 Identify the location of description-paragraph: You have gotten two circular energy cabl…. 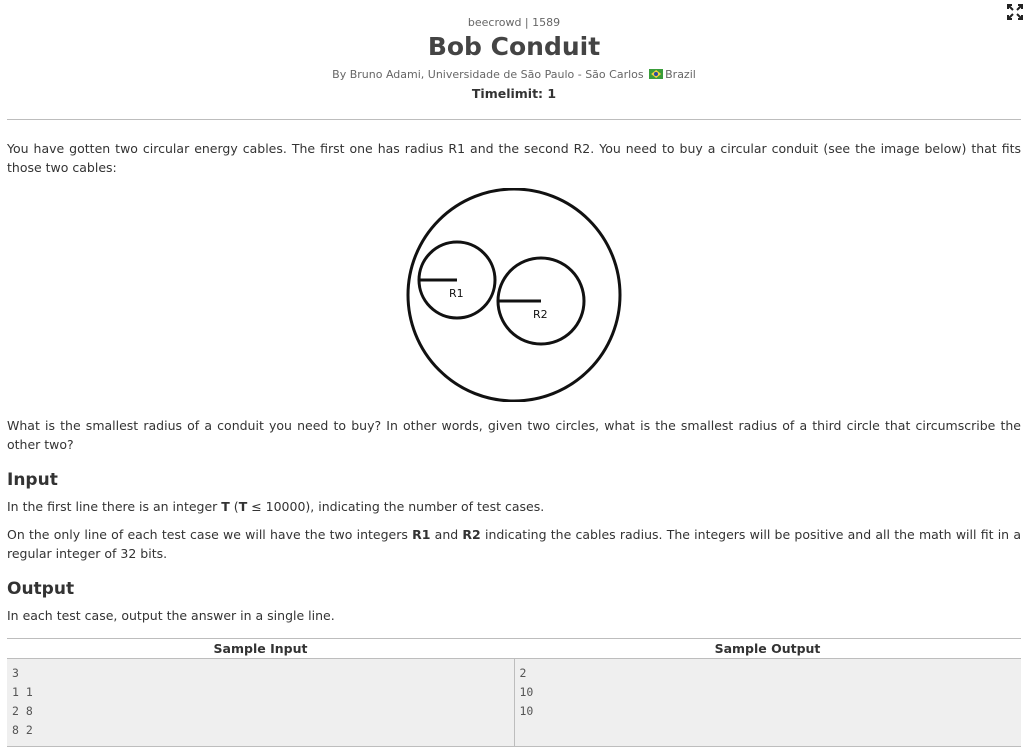
(514, 158).